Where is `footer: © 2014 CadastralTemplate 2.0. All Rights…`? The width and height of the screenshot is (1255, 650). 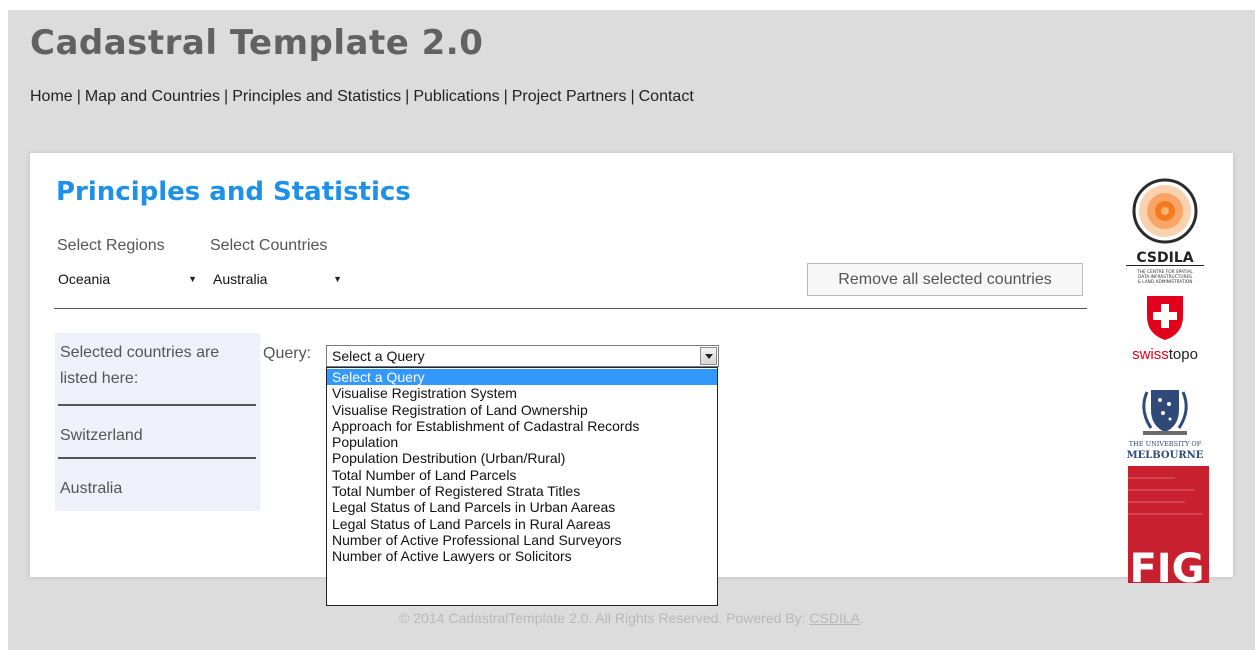
footer: © 2014 CadastralTemplate 2.0. All Rights… is located at coordinates (631, 618).